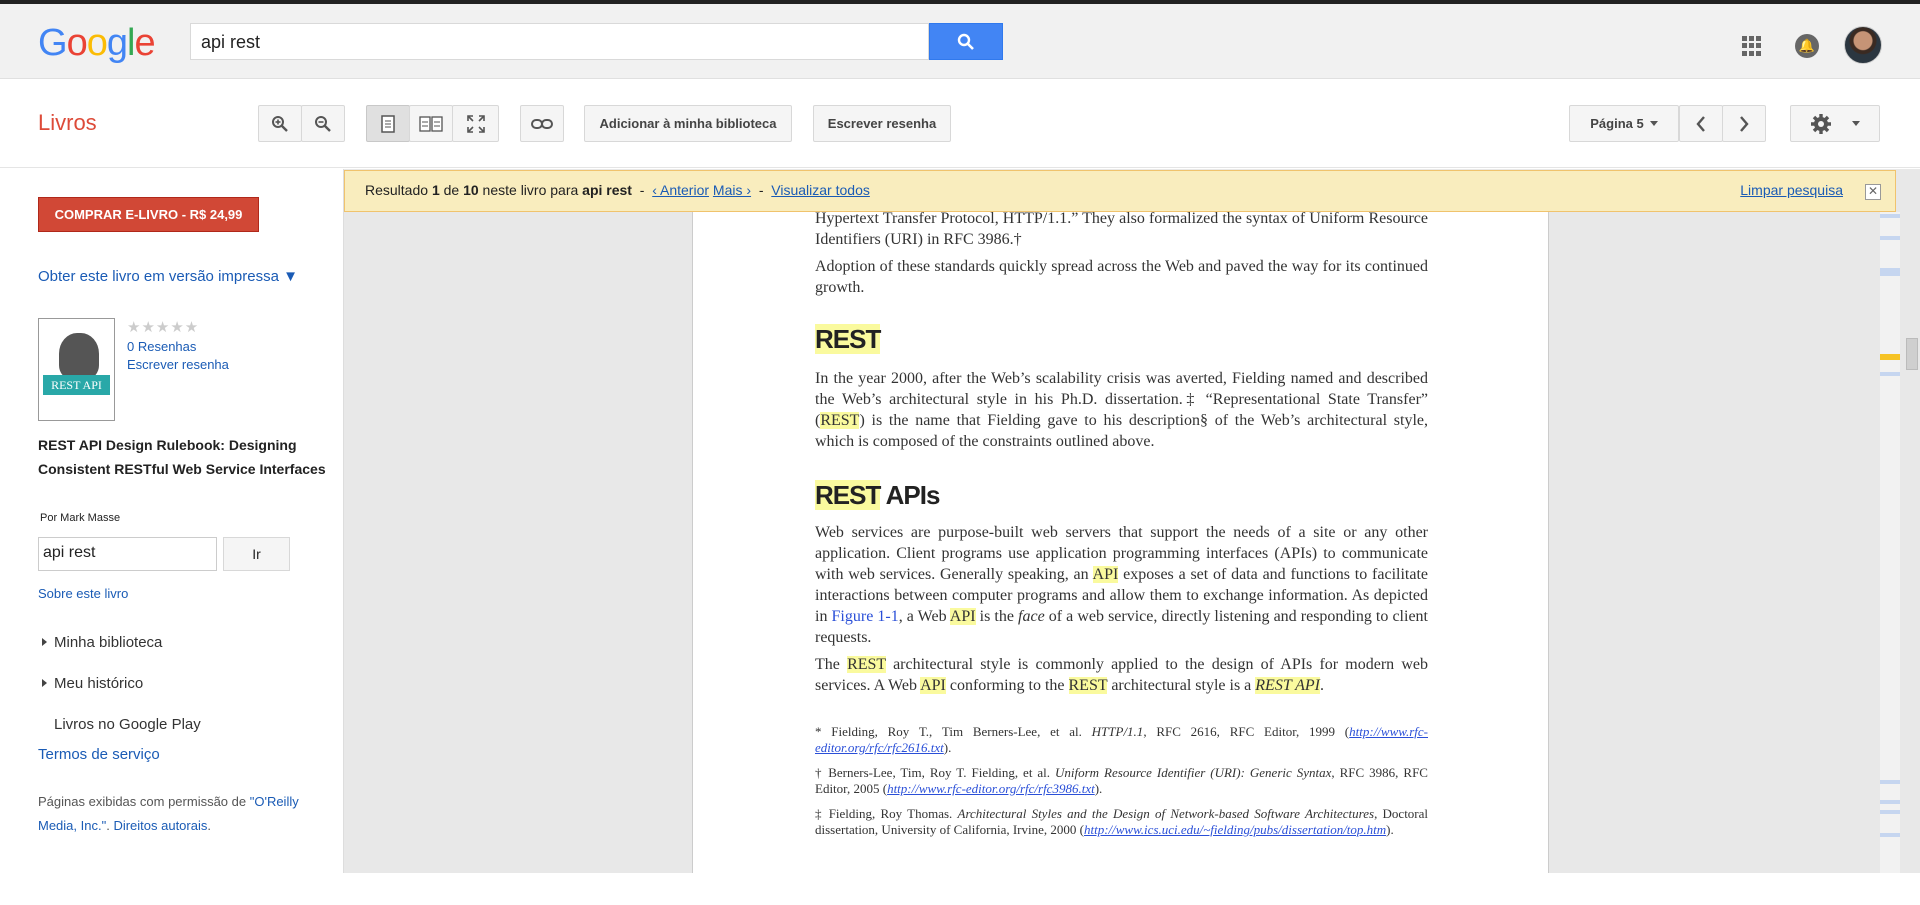 This screenshot has height=905, width=1920. I want to click on my-history-toggle: Meu histórico, so click(92, 683).